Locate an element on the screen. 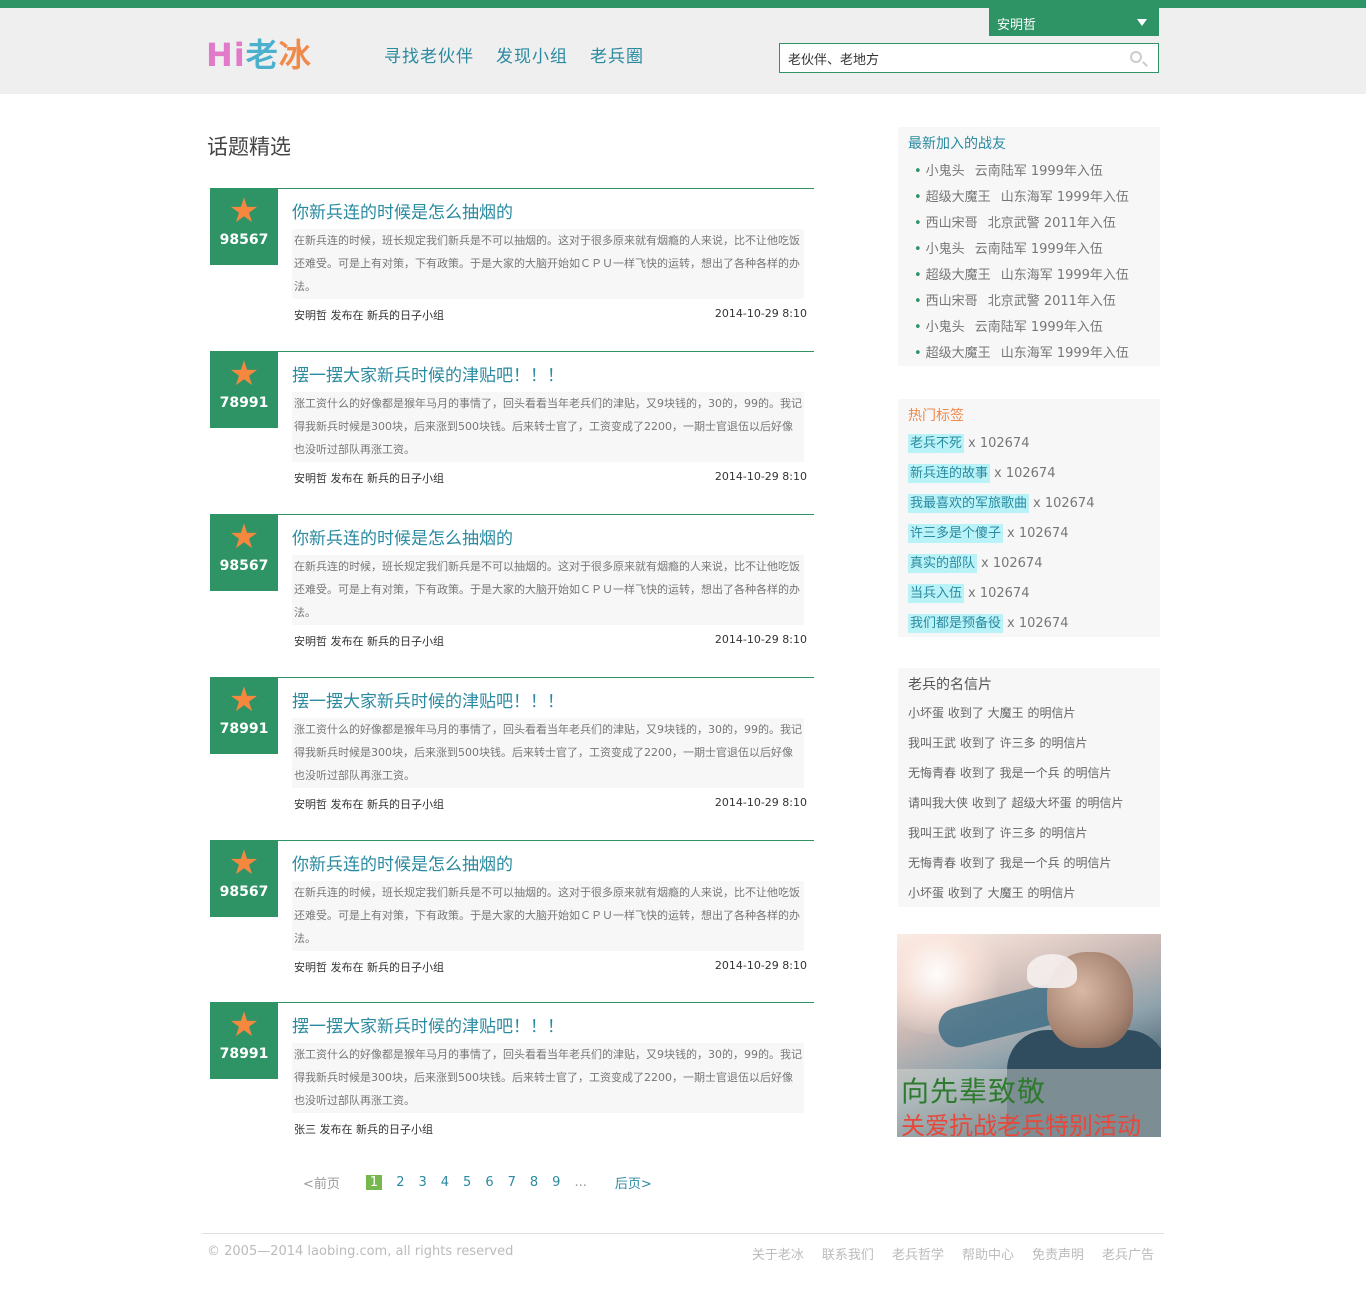  prev-page-link: <前页 is located at coordinates (321, 1182).